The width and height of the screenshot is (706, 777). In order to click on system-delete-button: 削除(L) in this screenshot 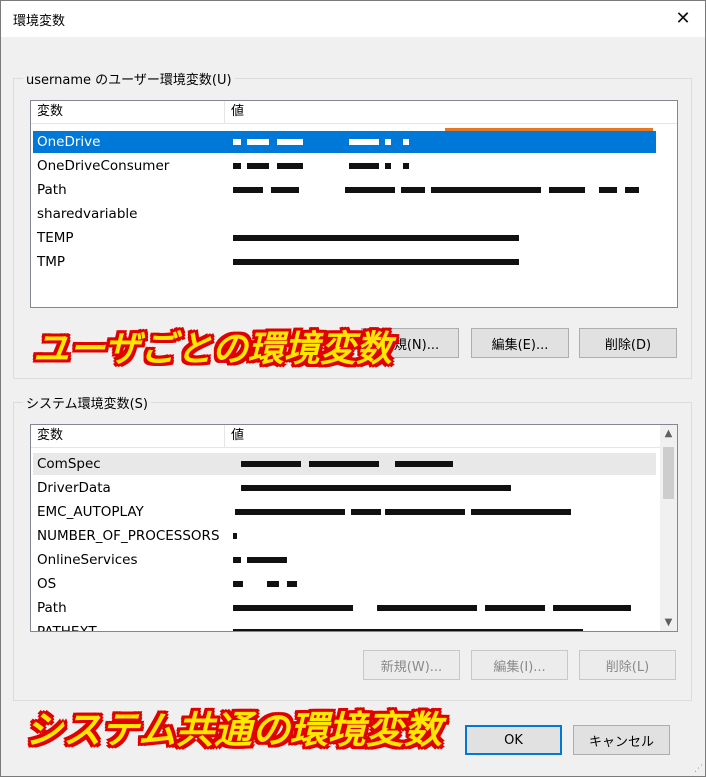, I will do `click(627, 665)`.